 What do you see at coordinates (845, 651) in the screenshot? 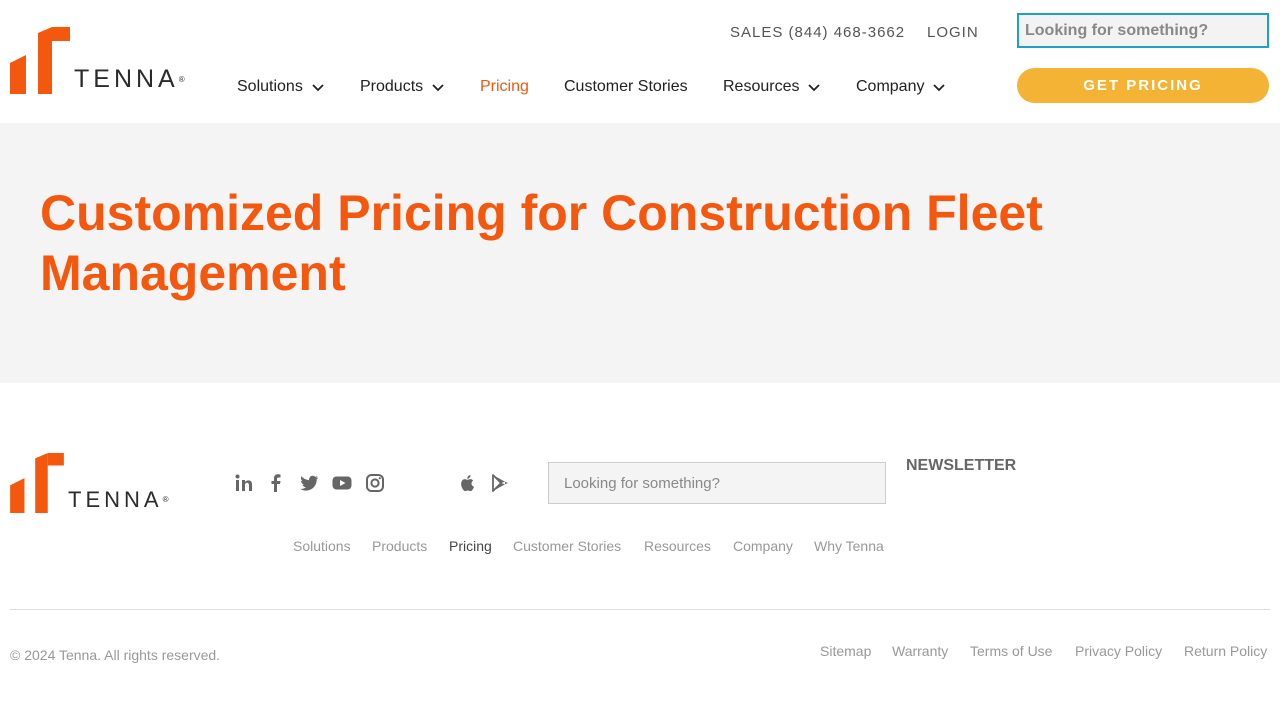
I see `footer-link-sitemap: Sitemap` at bounding box center [845, 651].